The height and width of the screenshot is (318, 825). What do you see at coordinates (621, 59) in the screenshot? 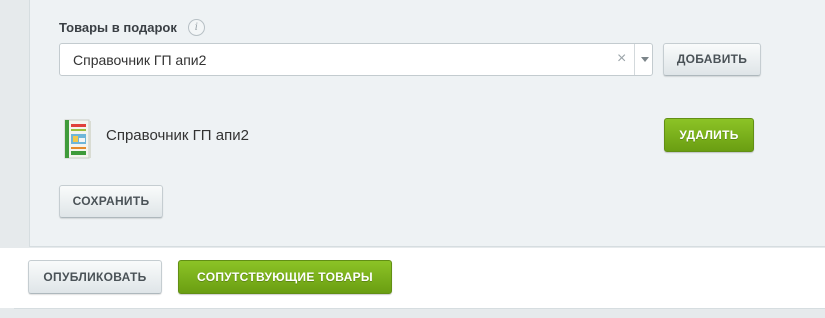
I see `clear-icon: ×` at bounding box center [621, 59].